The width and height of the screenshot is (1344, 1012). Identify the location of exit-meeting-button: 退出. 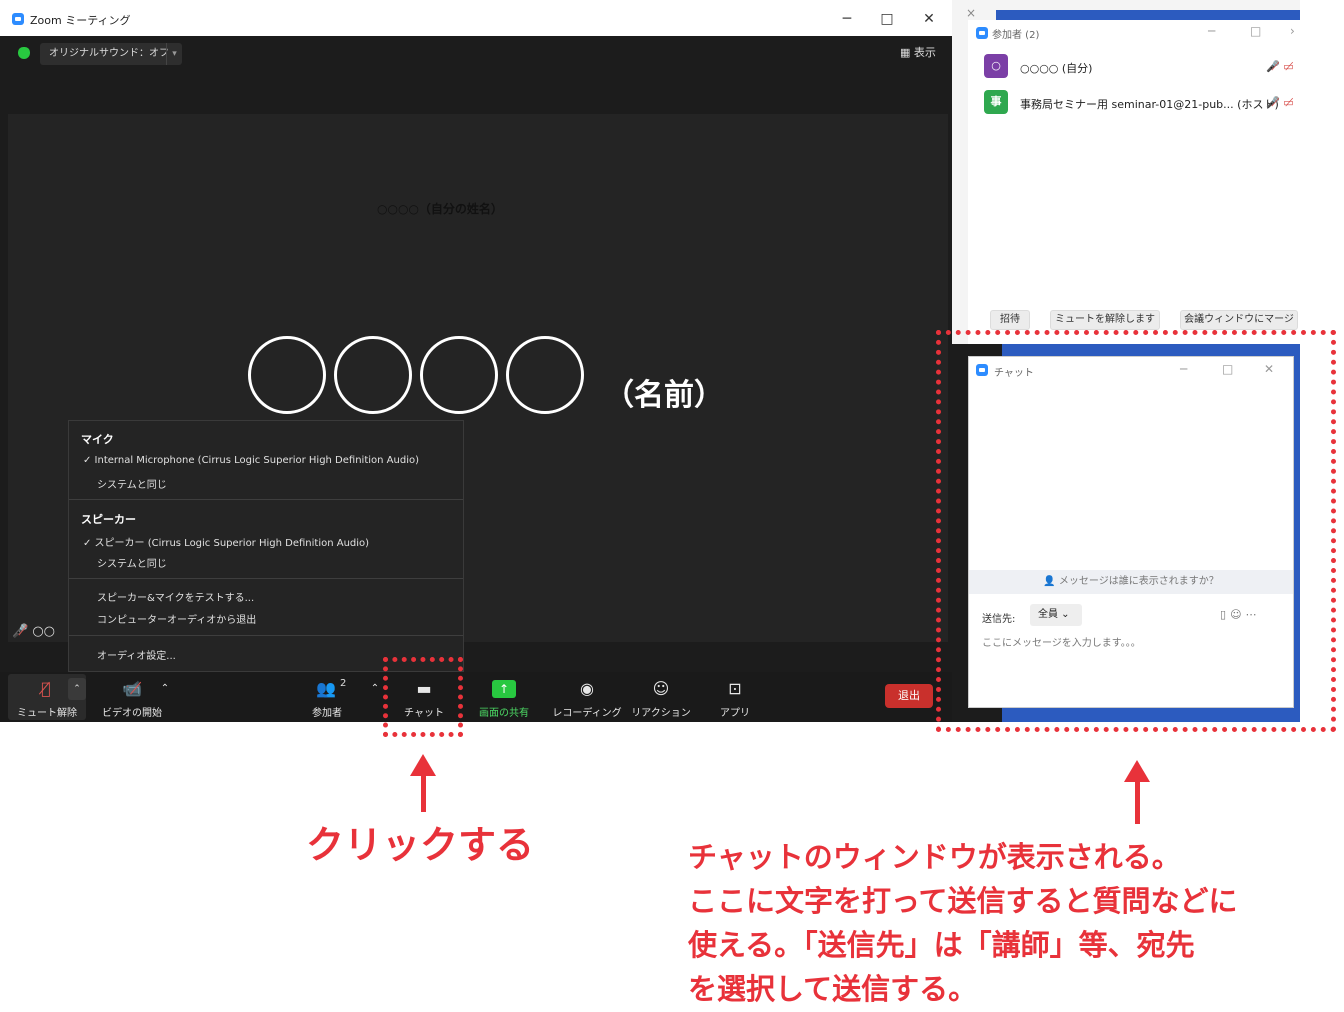
(909, 696).